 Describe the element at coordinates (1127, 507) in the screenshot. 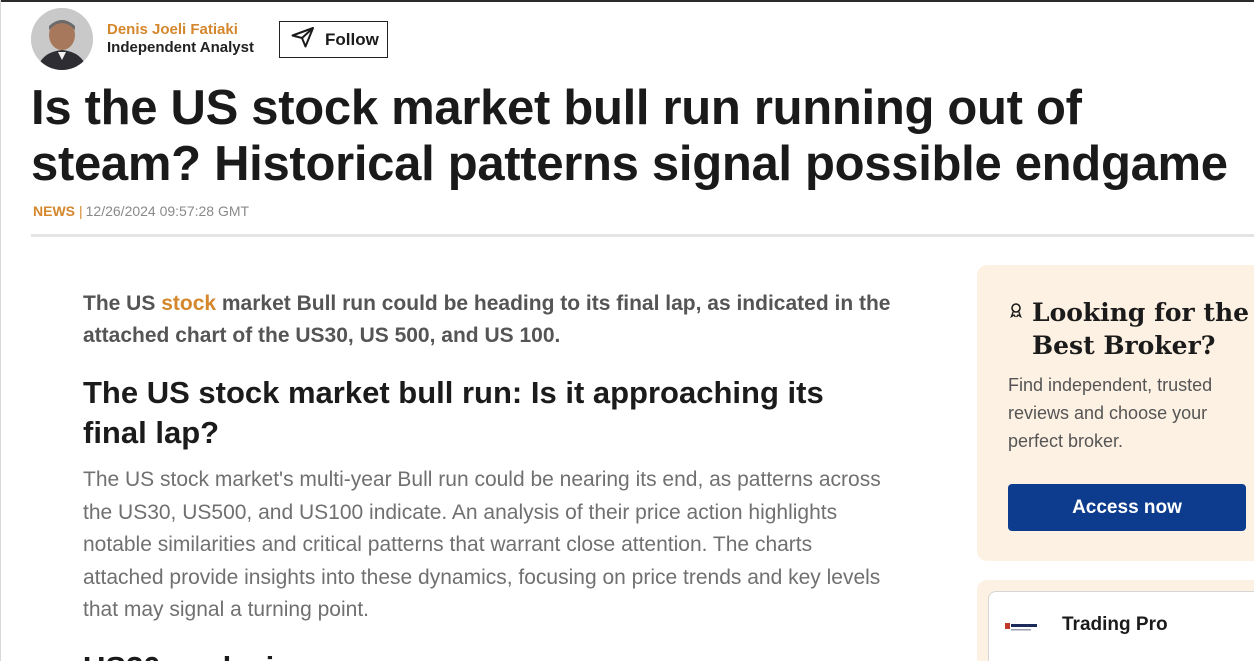

I see `access-now-button: Access now` at that location.